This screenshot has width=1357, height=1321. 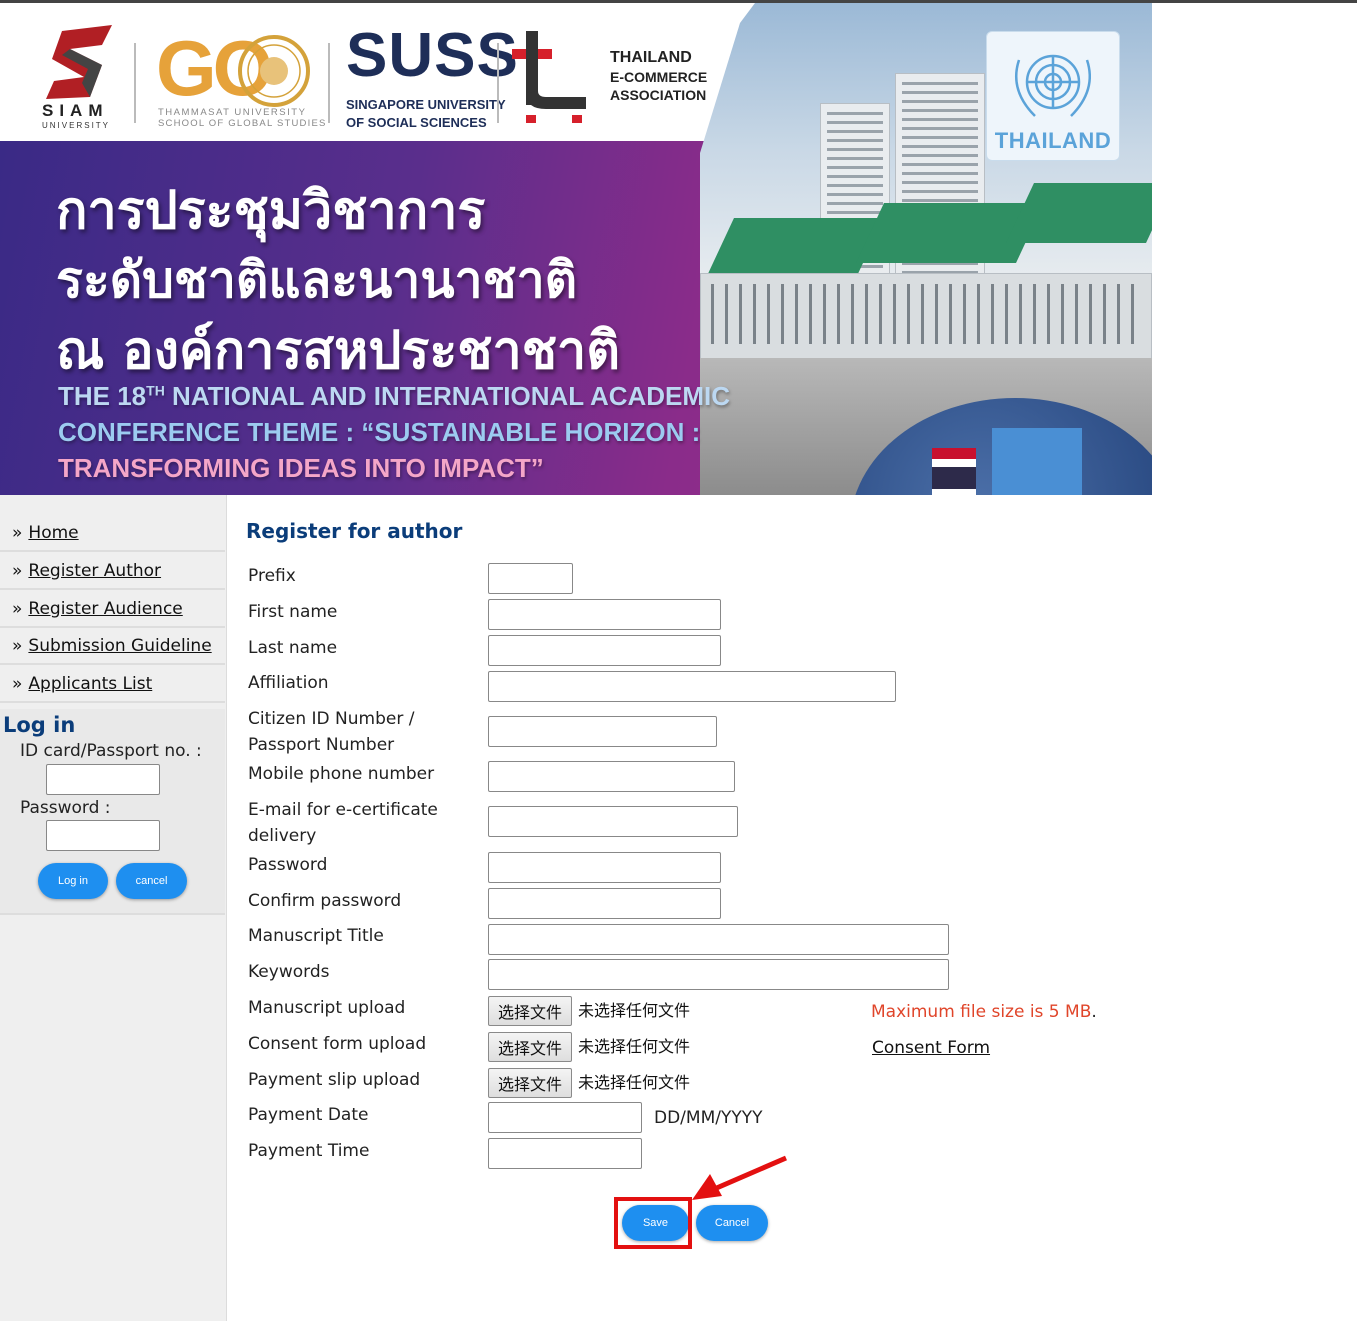 I want to click on banner-thai-line1: การประชุมวิชาการ, so click(x=271, y=211).